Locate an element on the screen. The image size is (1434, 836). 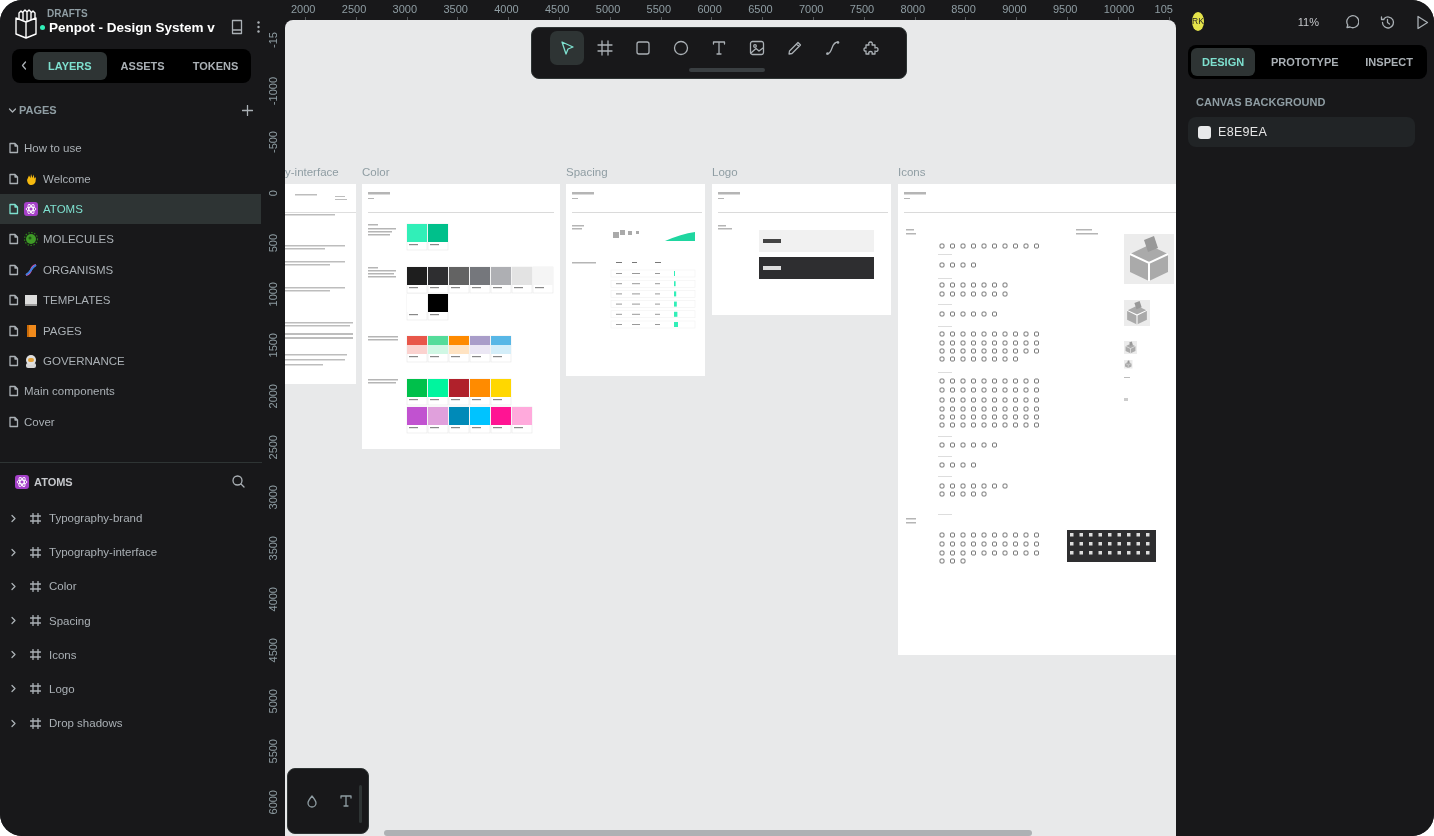
panel-tab: TOKENS is located at coordinates (215, 66).